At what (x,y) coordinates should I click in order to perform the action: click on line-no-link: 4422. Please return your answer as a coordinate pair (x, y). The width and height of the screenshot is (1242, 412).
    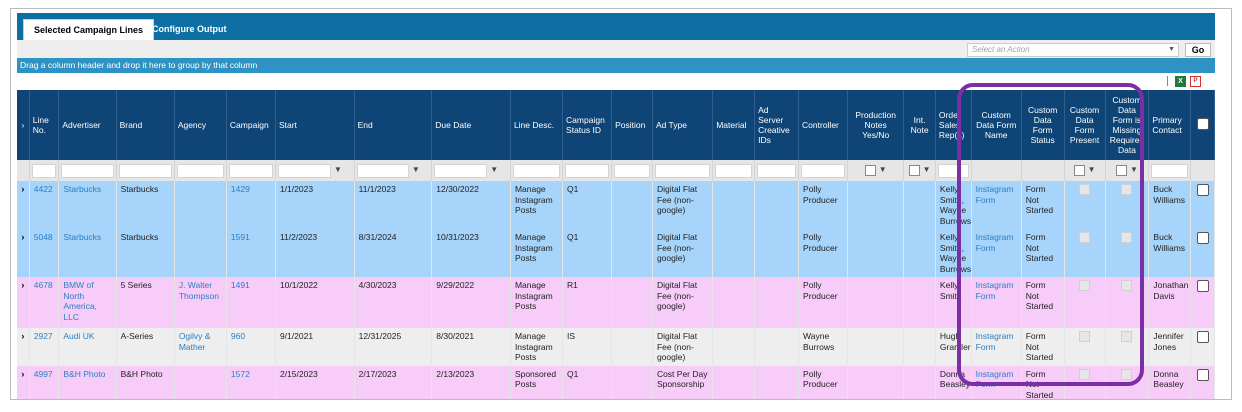
    Looking at the image, I should click on (44, 205).